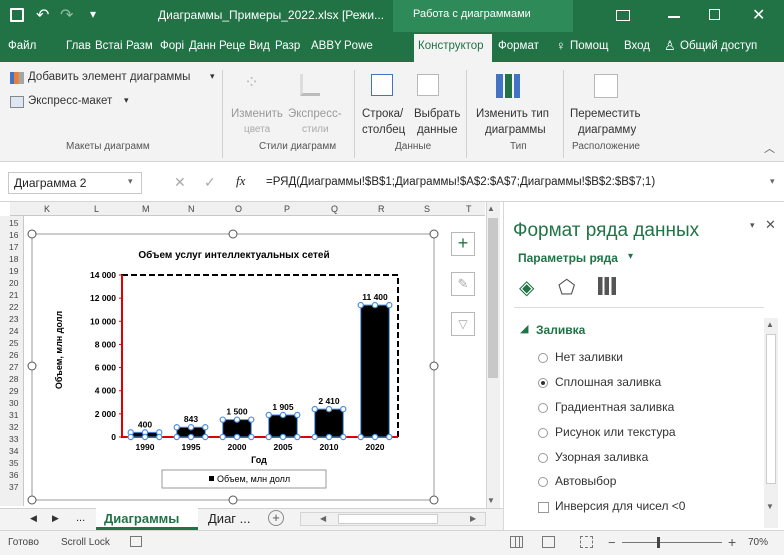 The width and height of the screenshot is (784, 555). I want to click on radio-pattern-fill, so click(543, 458).